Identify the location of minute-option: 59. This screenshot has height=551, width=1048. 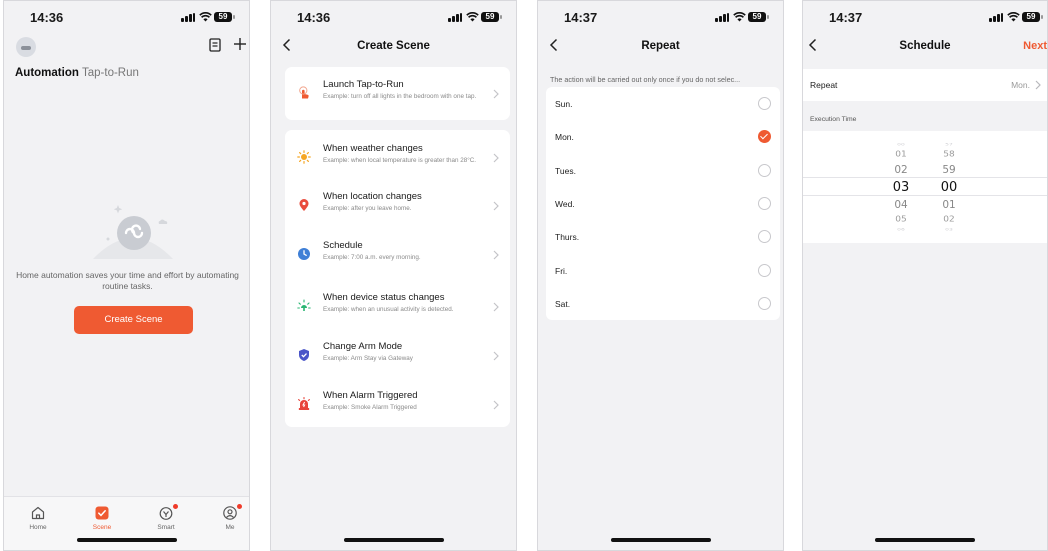
(949, 170).